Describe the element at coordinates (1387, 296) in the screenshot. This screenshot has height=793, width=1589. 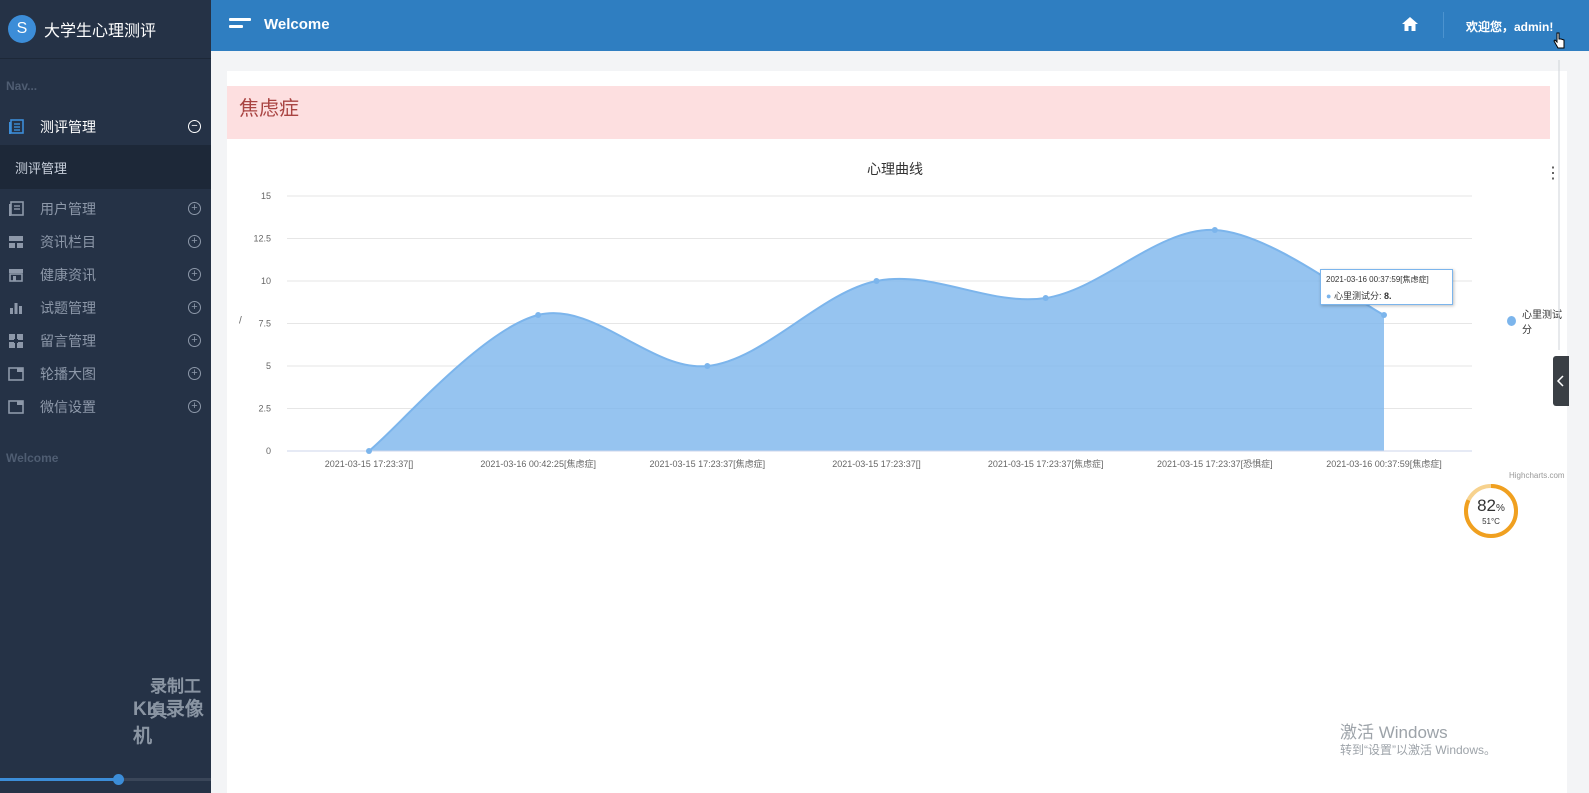
I see `tooltip-value: 8.` at that location.